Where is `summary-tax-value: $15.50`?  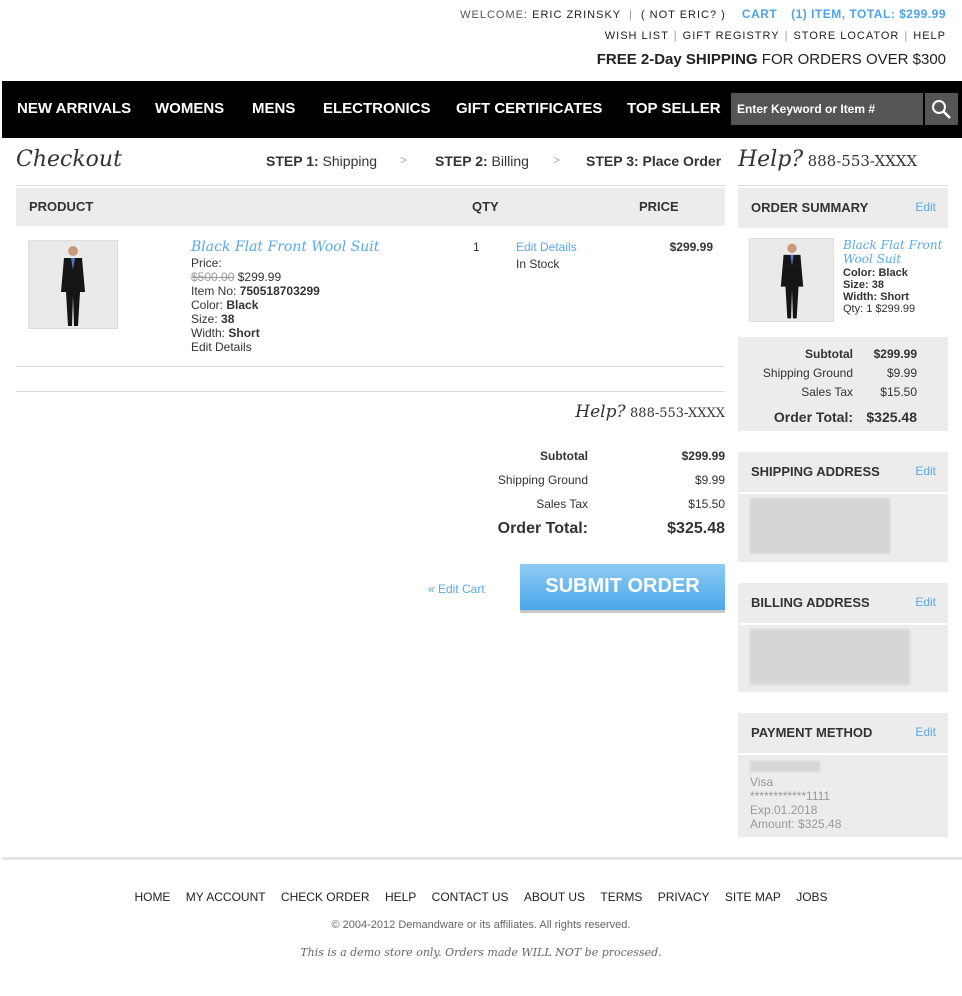
summary-tax-value: $15.50 is located at coordinates (898, 392).